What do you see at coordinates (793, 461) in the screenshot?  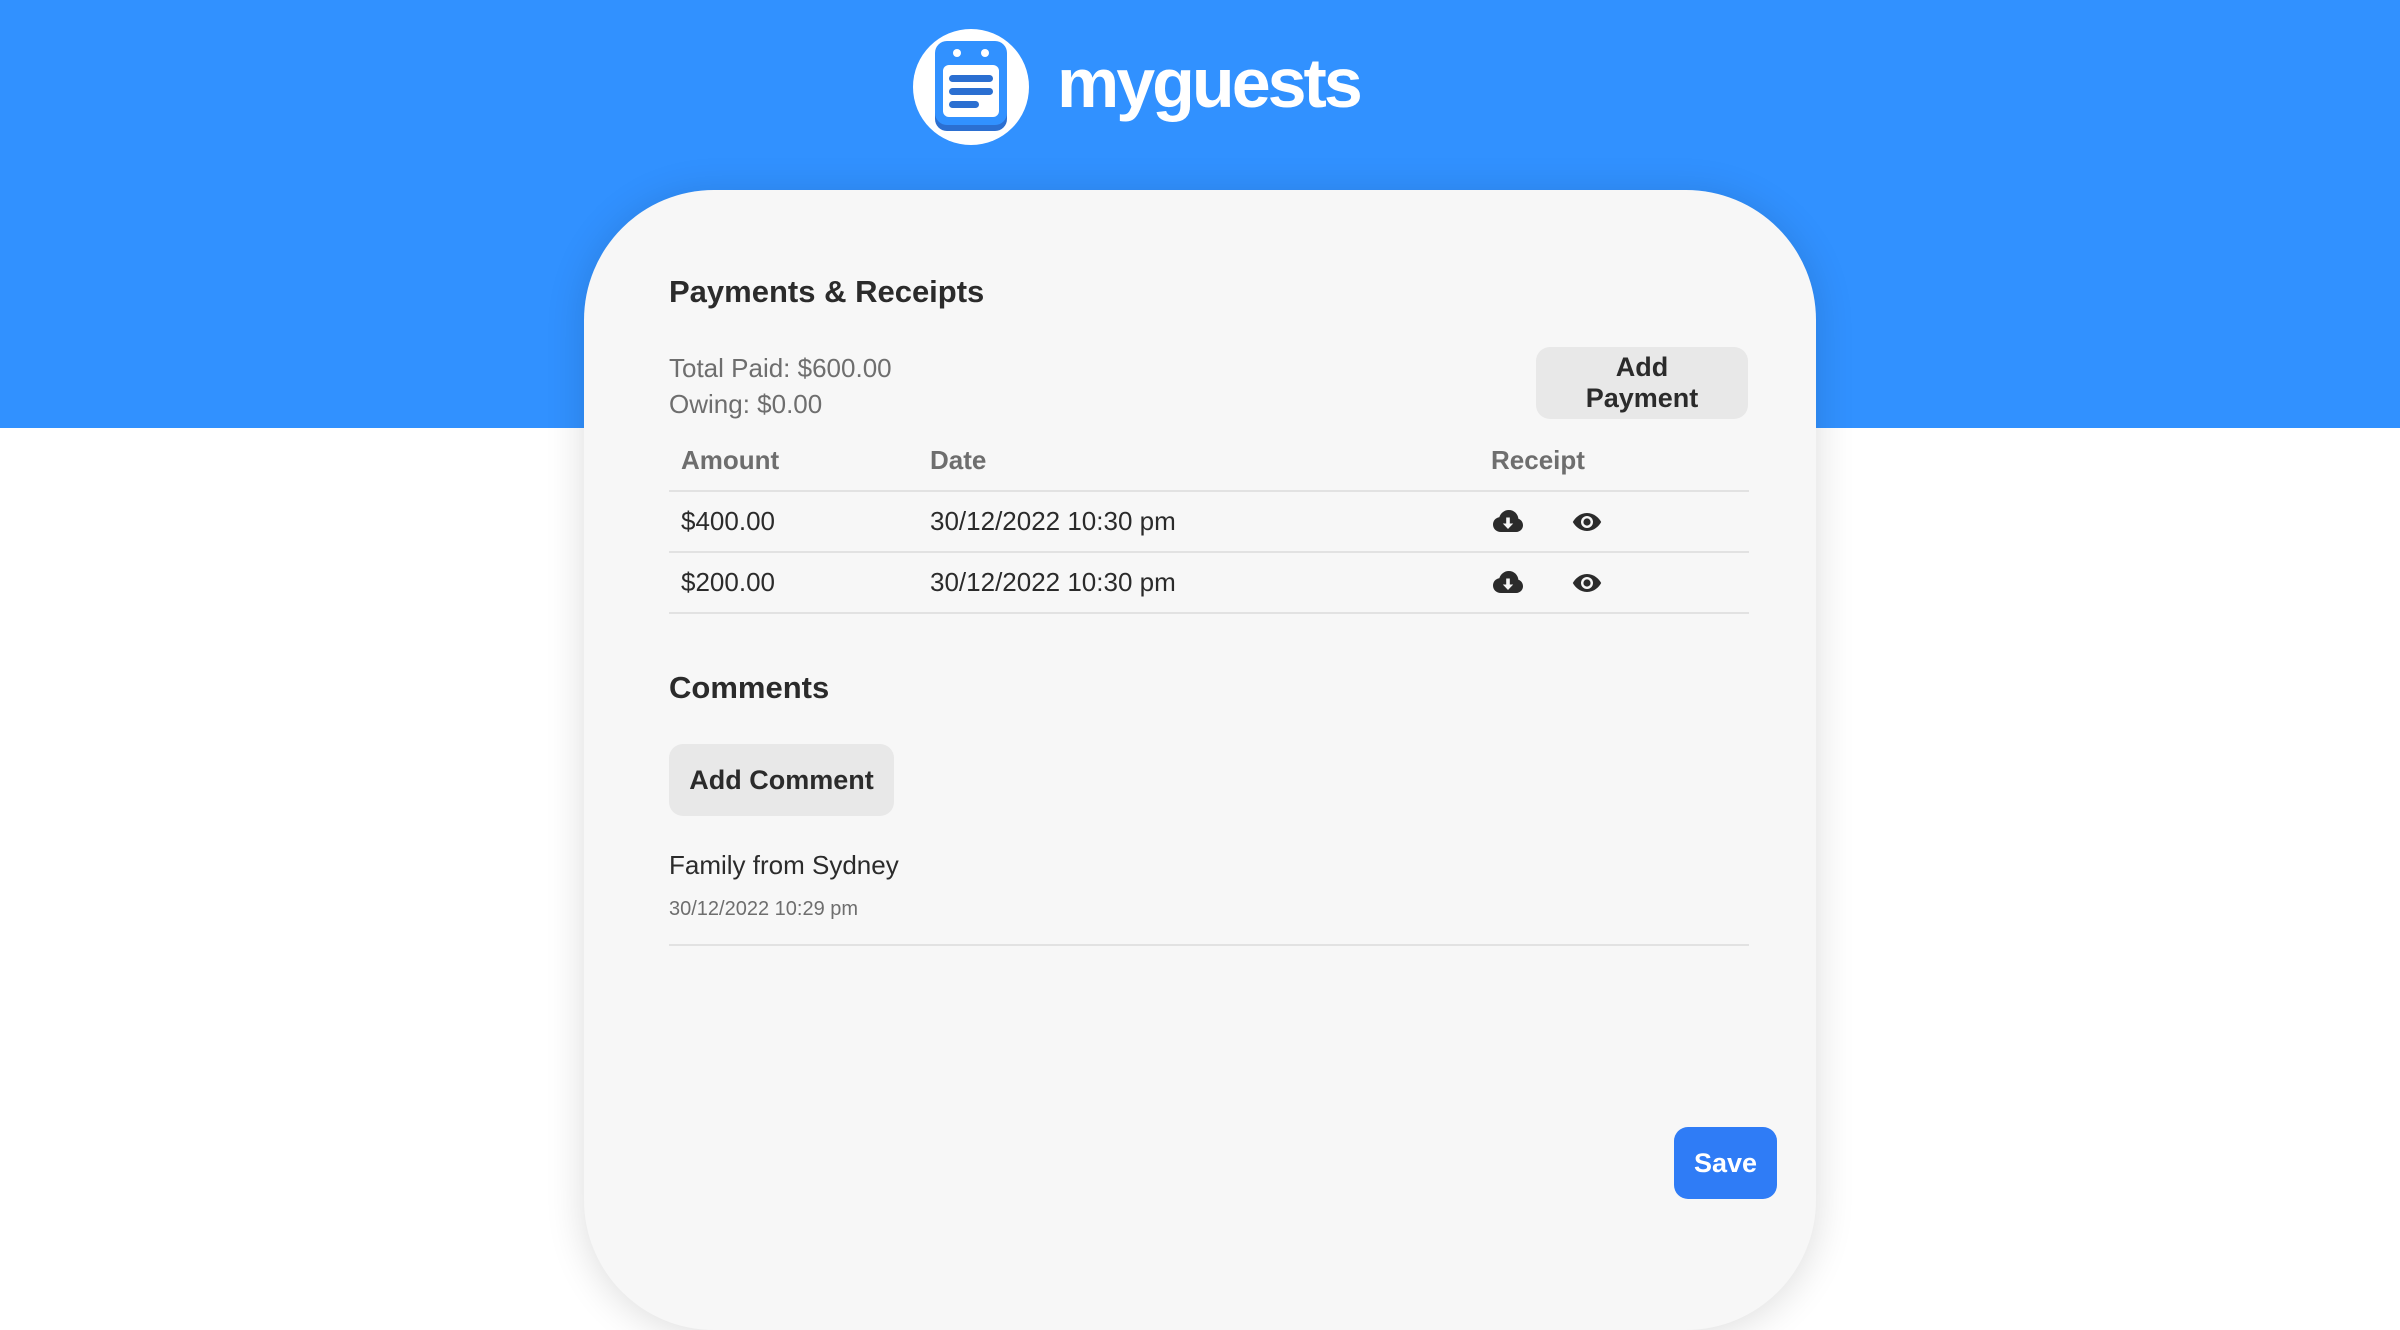 I see `column-header-amount: Amount` at bounding box center [793, 461].